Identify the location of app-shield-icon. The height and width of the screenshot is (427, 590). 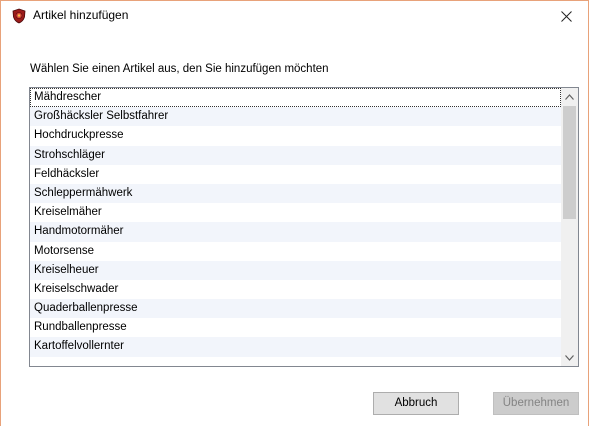
(19, 16).